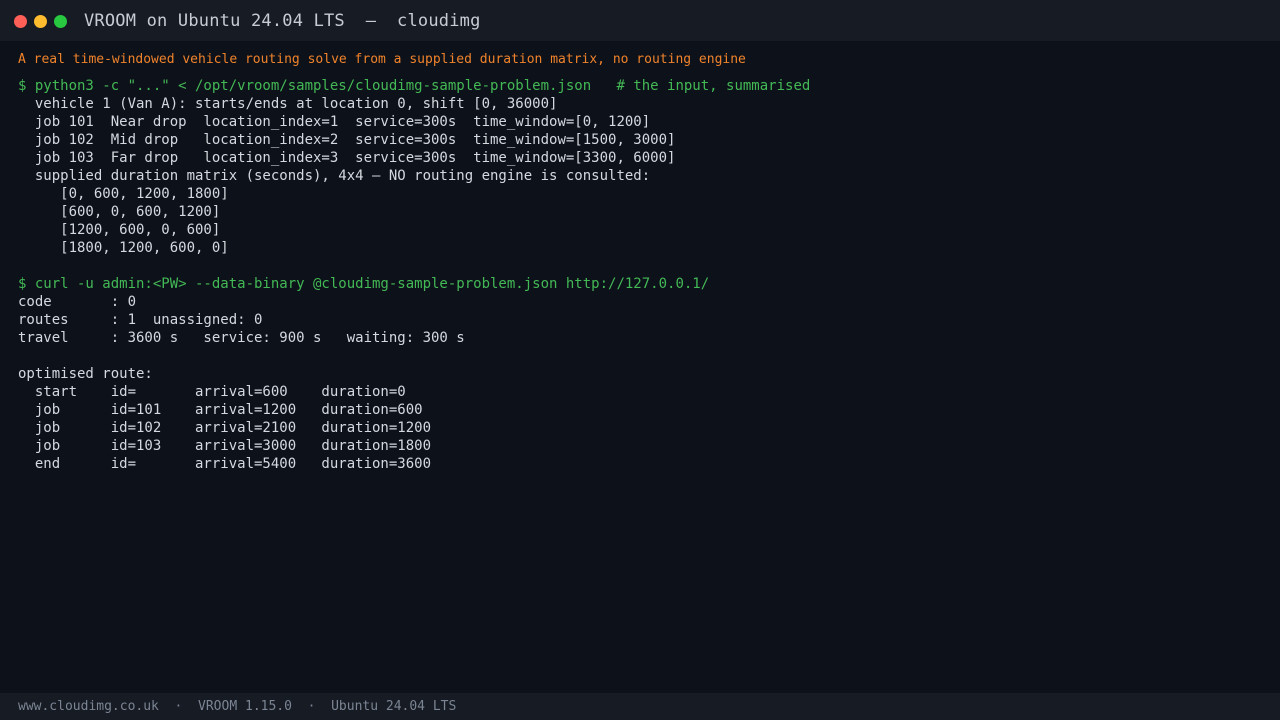 The height and width of the screenshot is (720, 1280). What do you see at coordinates (212, 392) in the screenshot?
I see `output-line: start id= arrival=600 duration=0` at bounding box center [212, 392].